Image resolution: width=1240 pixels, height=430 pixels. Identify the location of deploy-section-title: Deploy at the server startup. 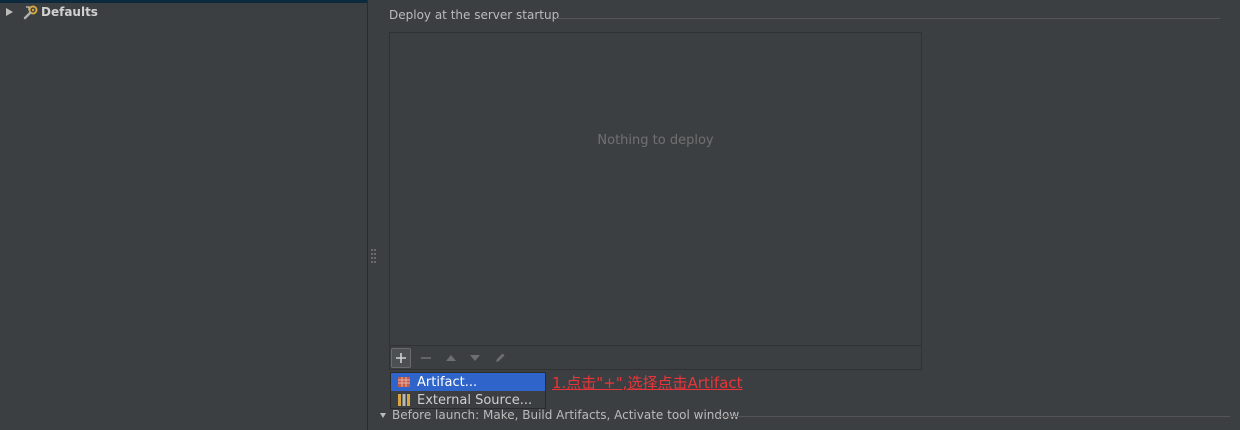
(474, 15).